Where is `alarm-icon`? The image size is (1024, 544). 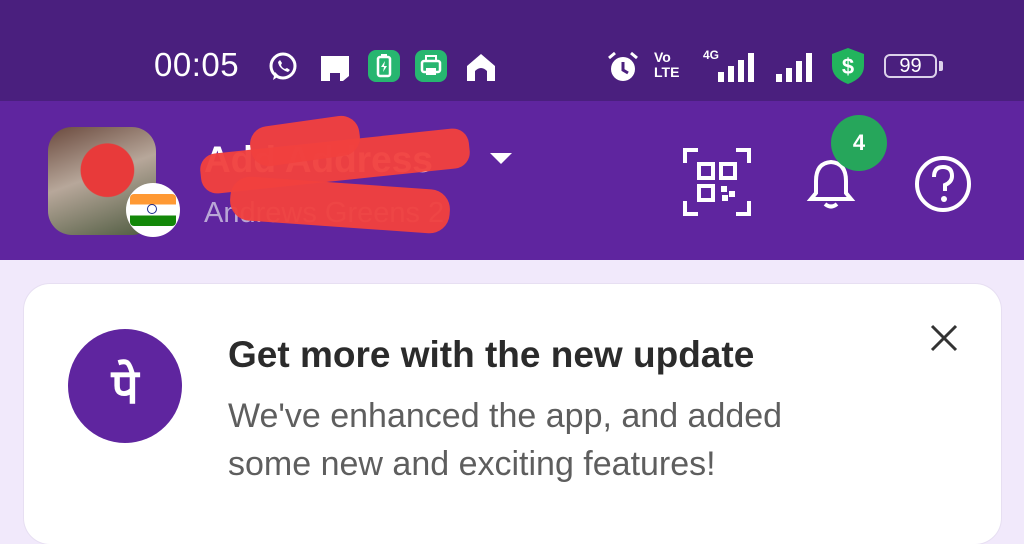
alarm-icon is located at coordinates (623, 66).